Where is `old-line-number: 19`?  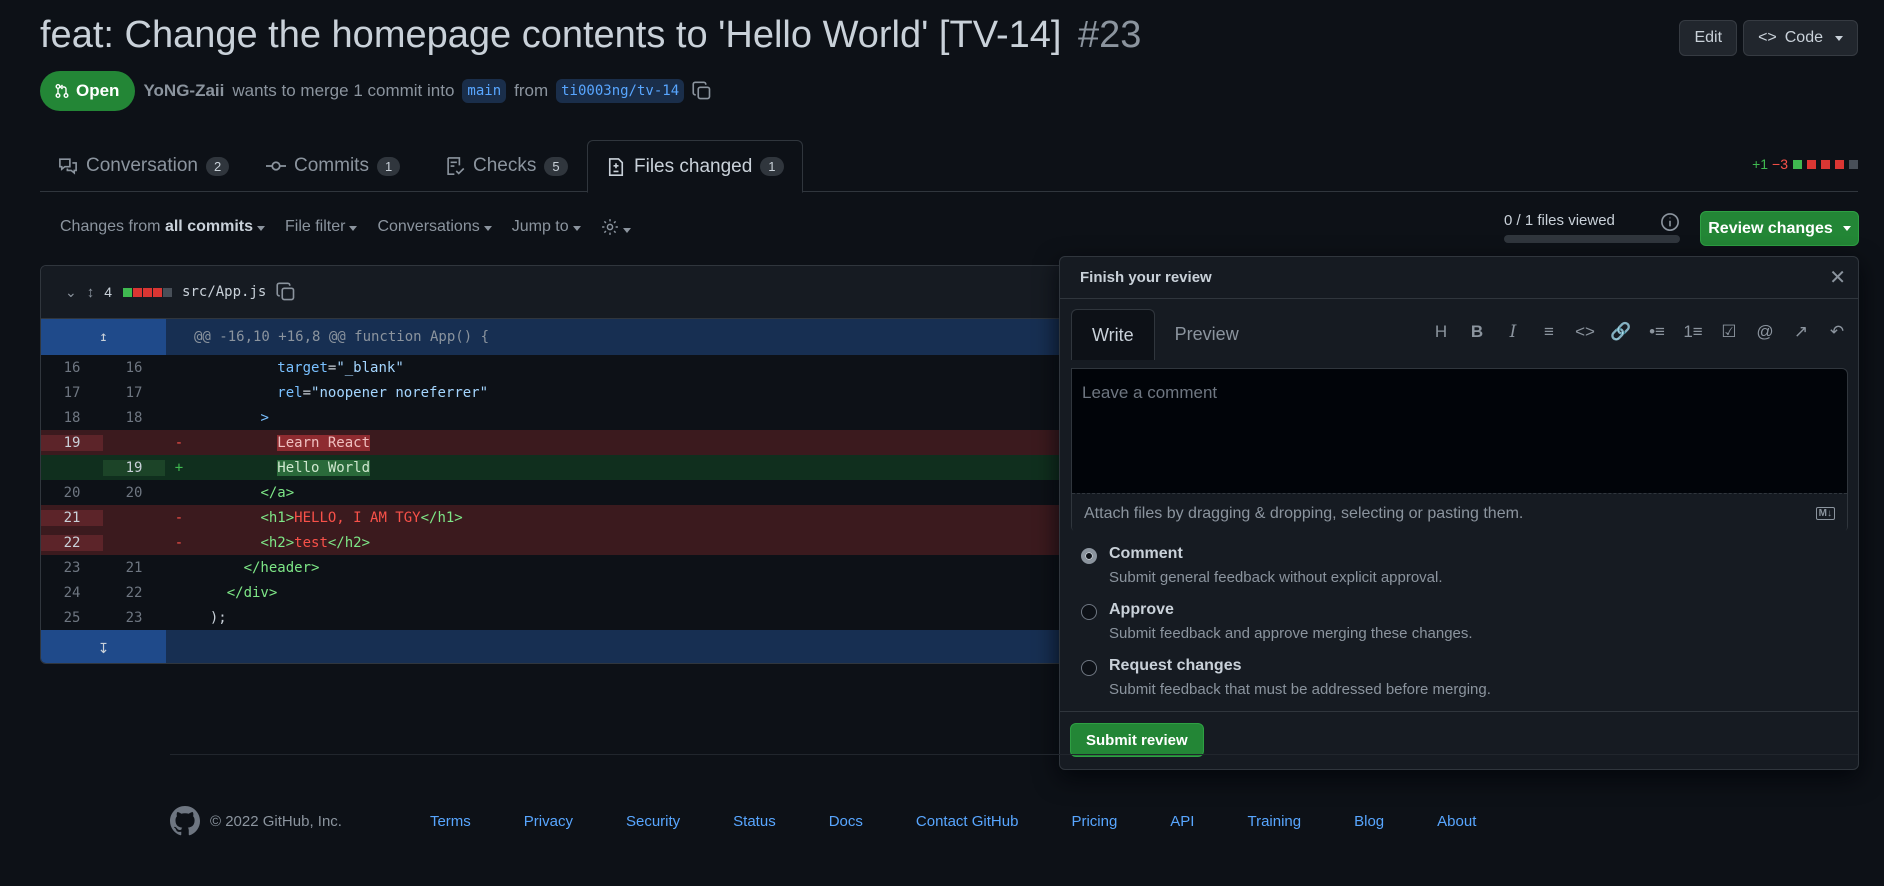 old-line-number: 19 is located at coordinates (72, 442).